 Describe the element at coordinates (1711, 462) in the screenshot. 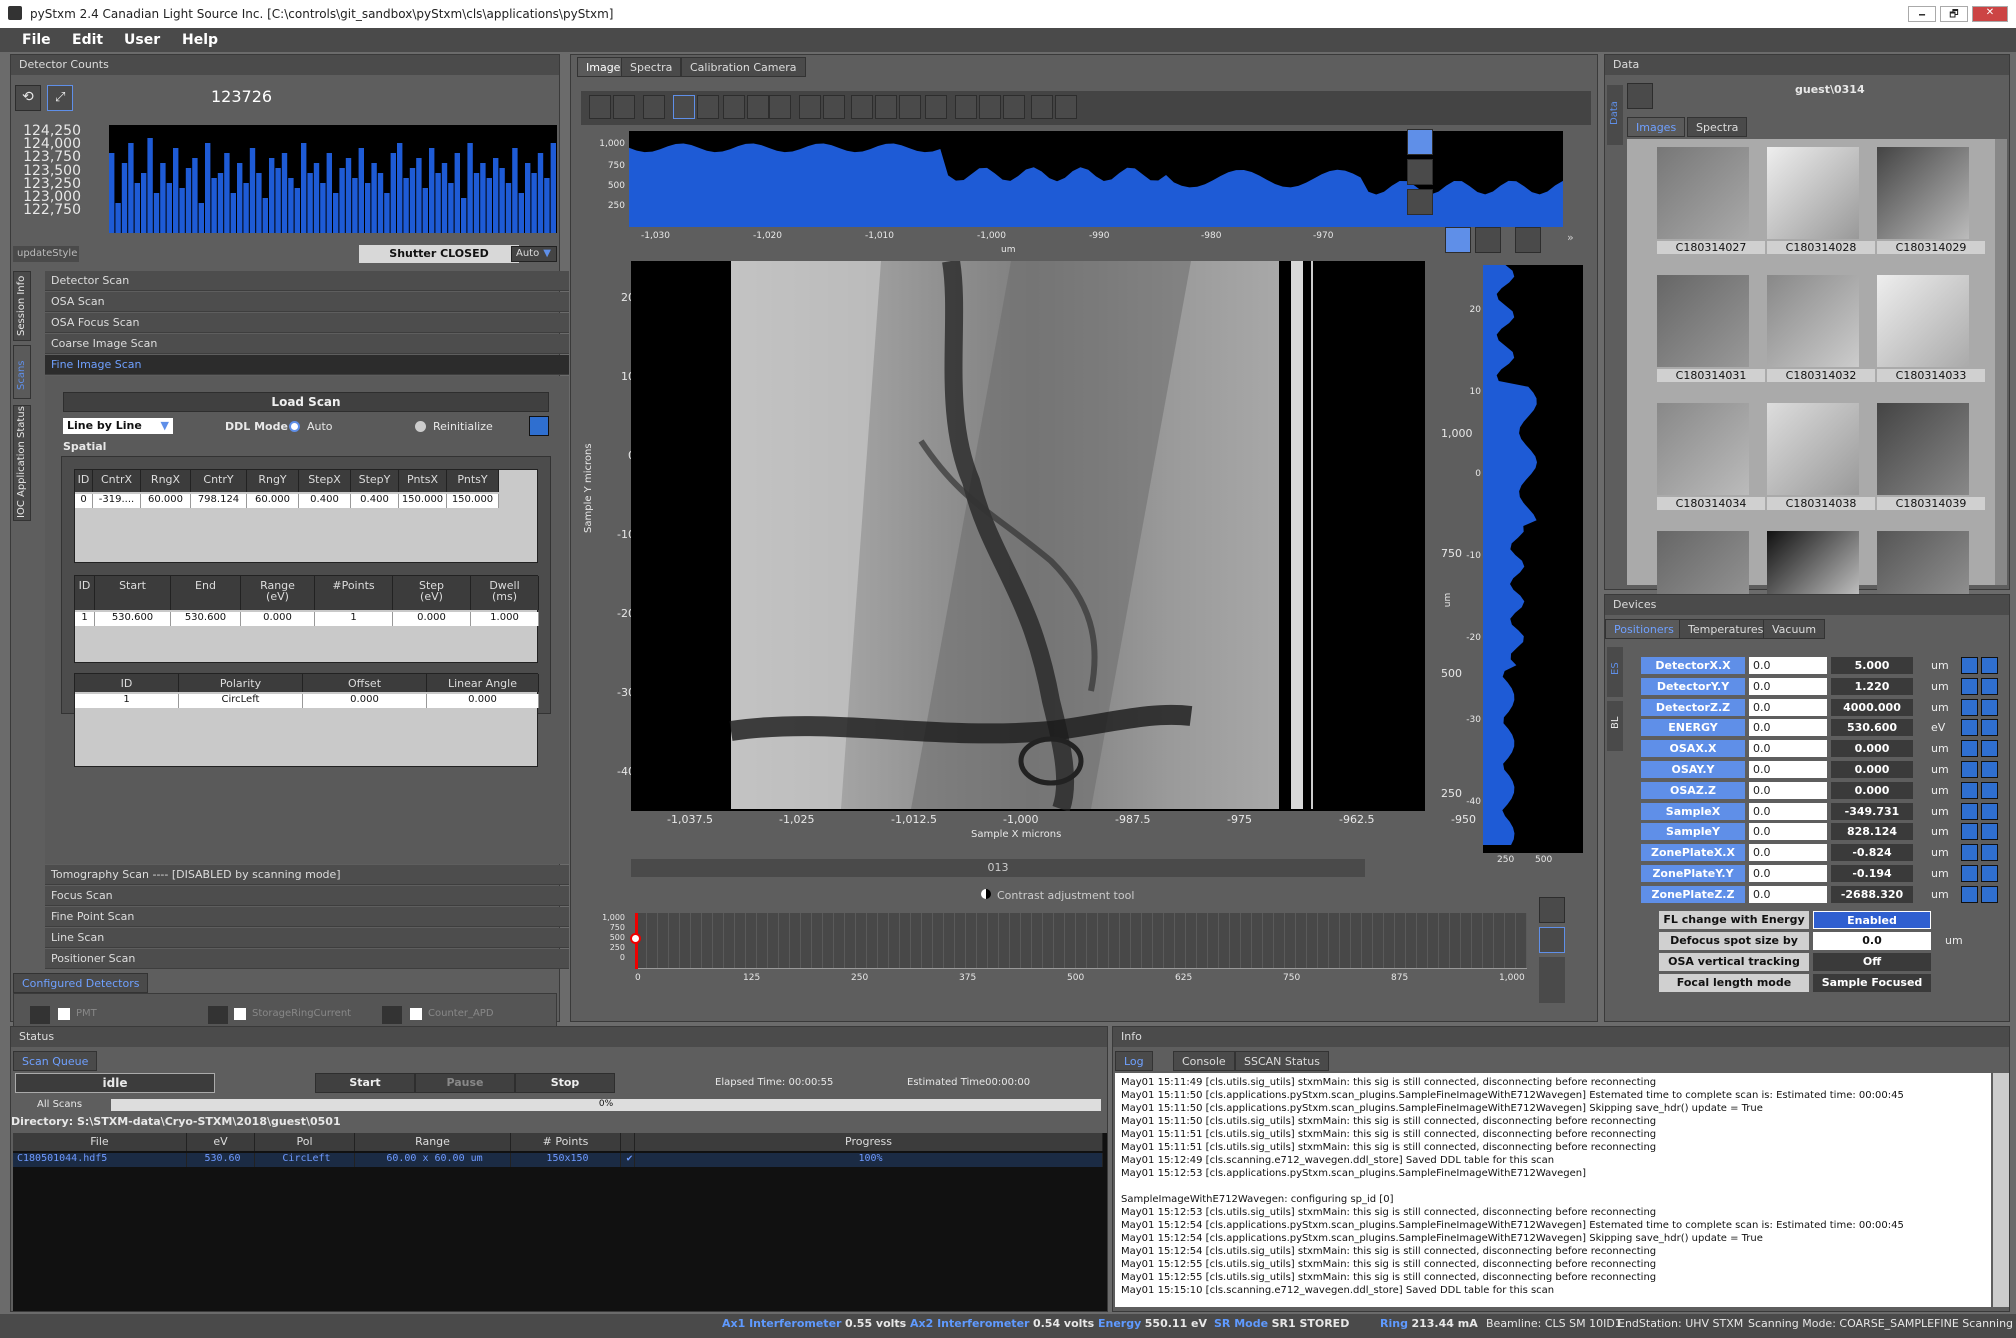

I see `thumbnail: C180314034` at that location.